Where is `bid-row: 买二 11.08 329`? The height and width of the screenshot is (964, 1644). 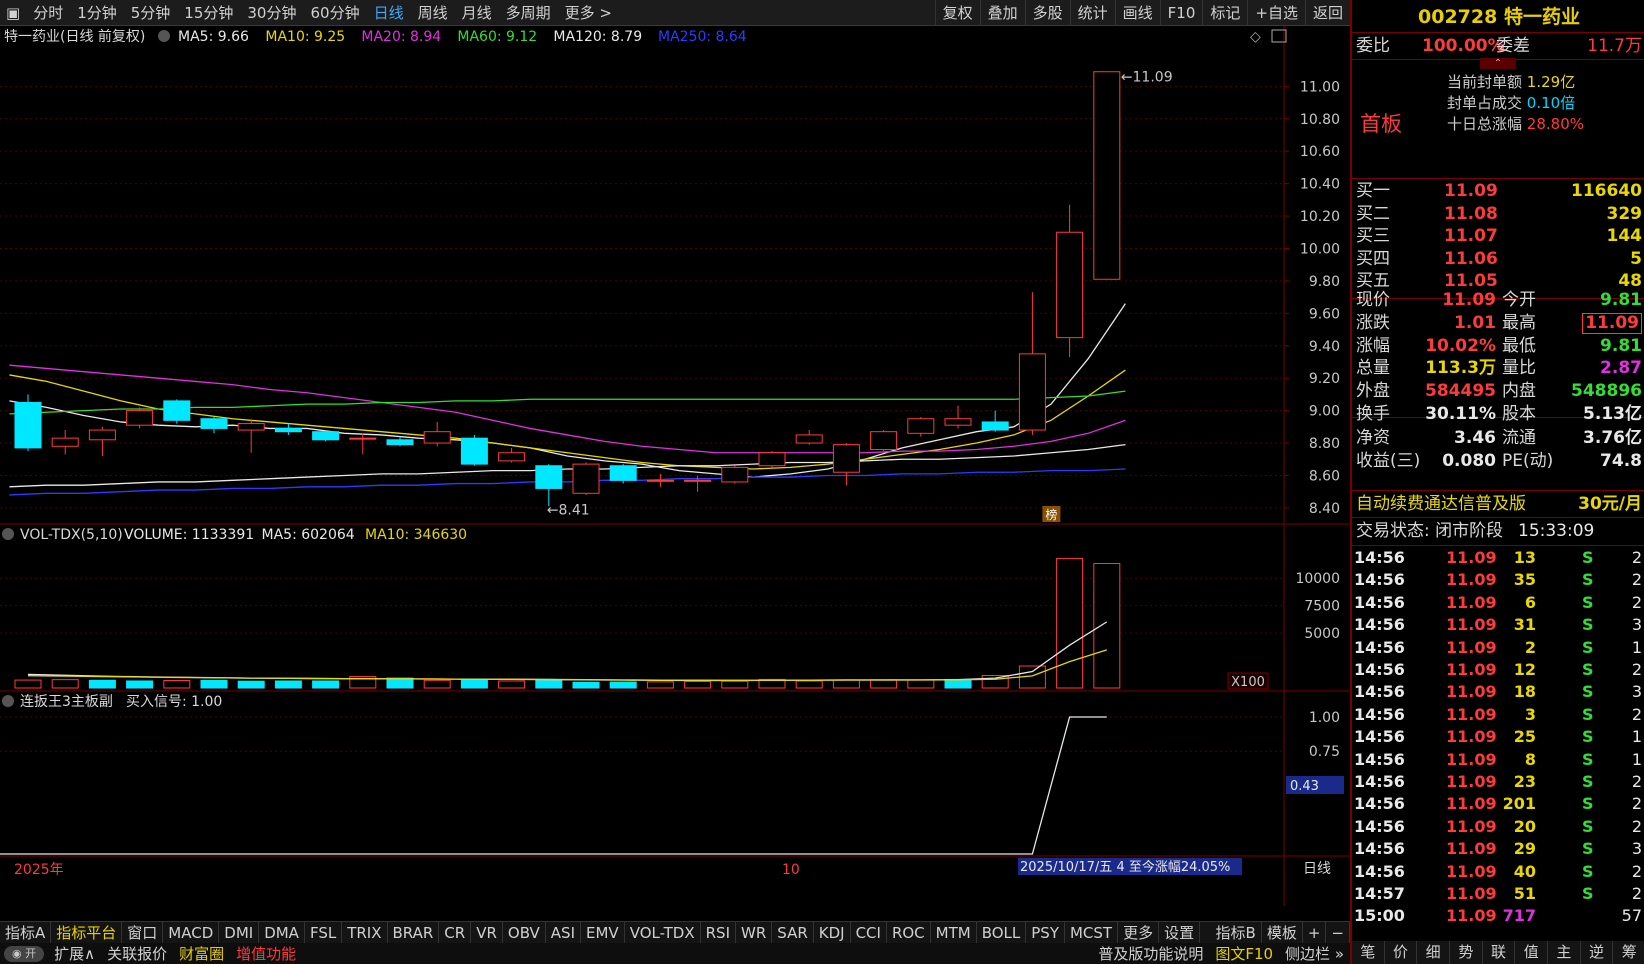
bid-row: 买二 11.08 329 is located at coordinates (1498, 214).